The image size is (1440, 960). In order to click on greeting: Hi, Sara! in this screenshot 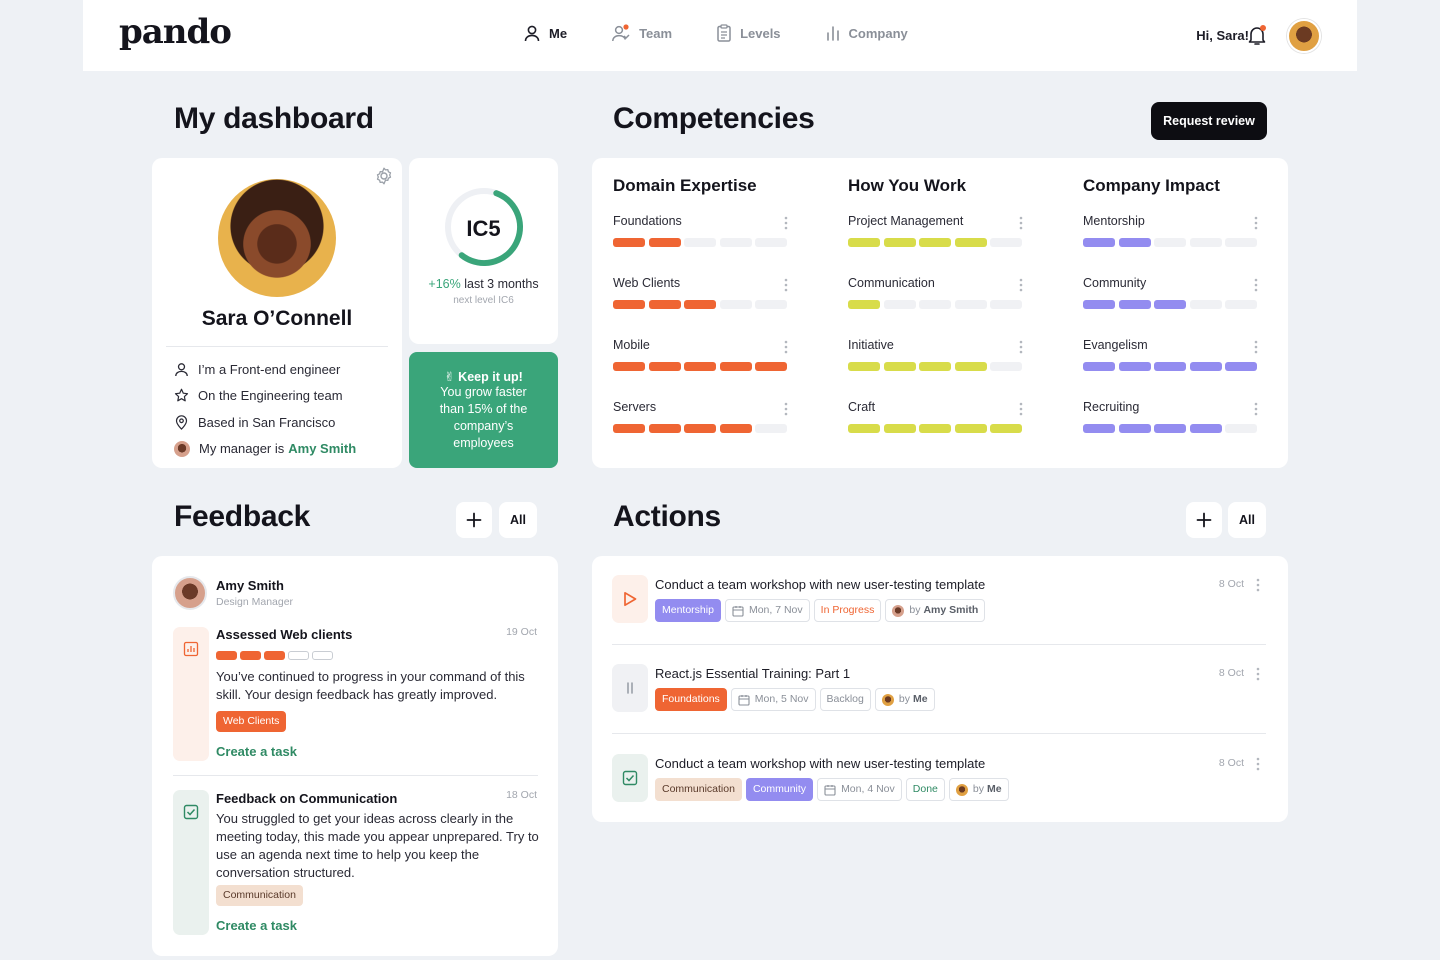, I will do `click(1222, 35)`.